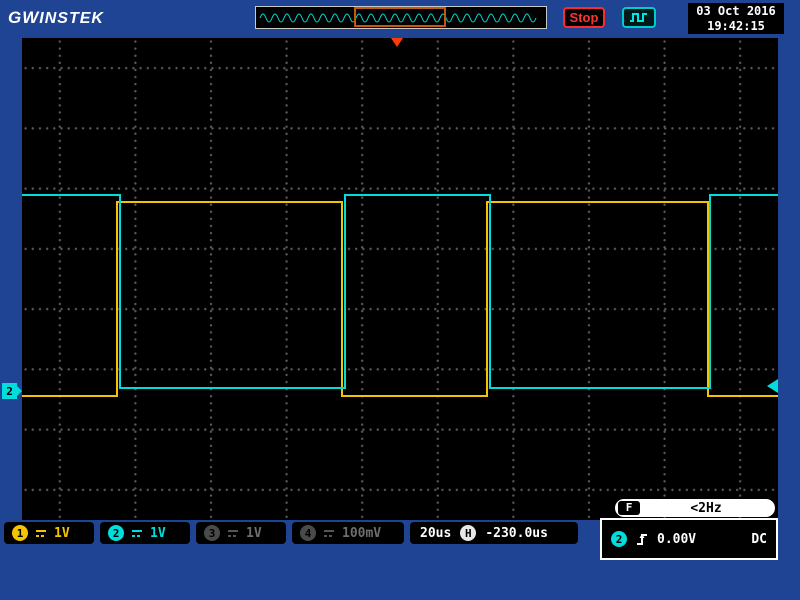 The width and height of the screenshot is (800, 600). Describe the element at coordinates (619, 539) in the screenshot. I see `trigger-source-badge: 2` at that location.